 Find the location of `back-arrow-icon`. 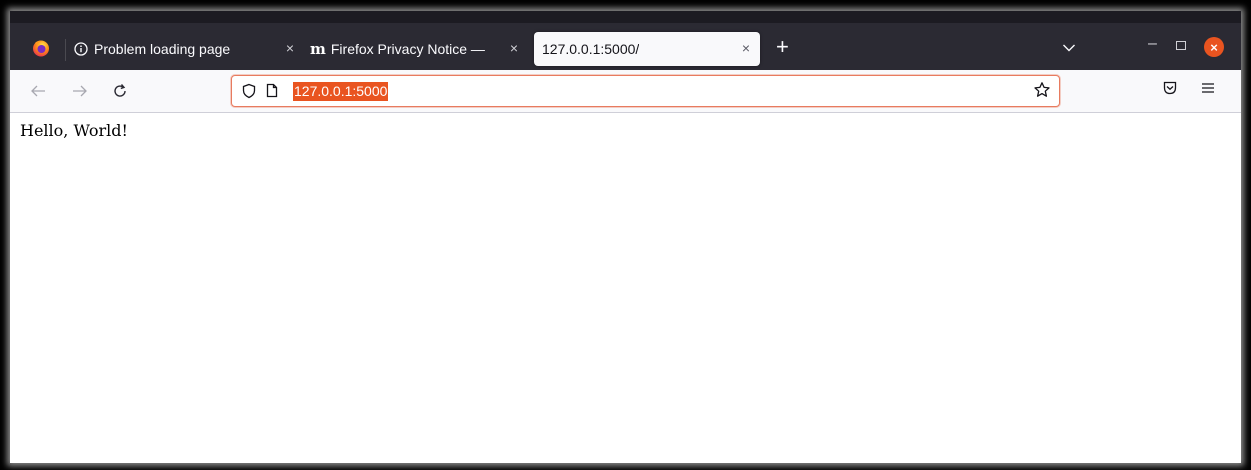

back-arrow-icon is located at coordinates (38, 91).